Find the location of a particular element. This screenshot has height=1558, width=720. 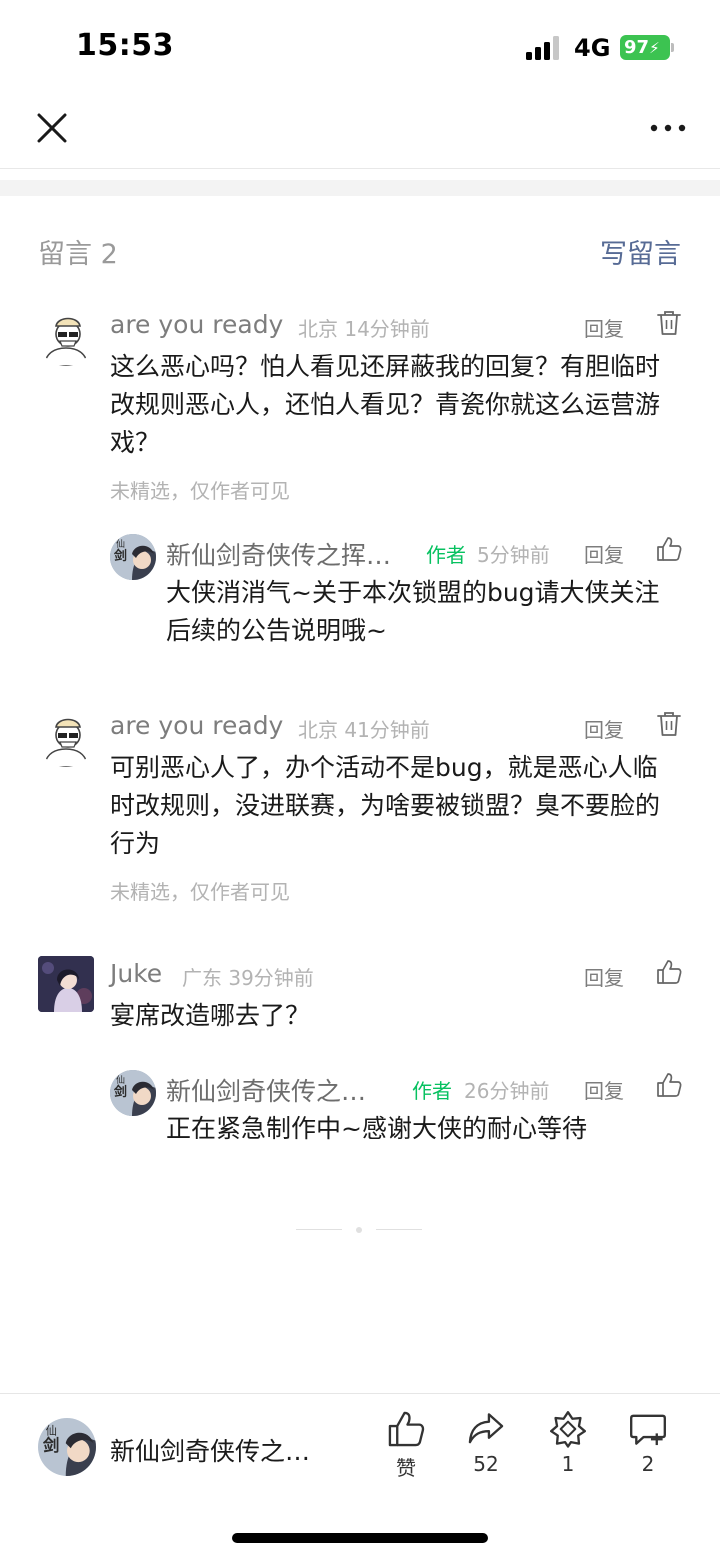

write-comment-link: 写留言 is located at coordinates (640, 251).